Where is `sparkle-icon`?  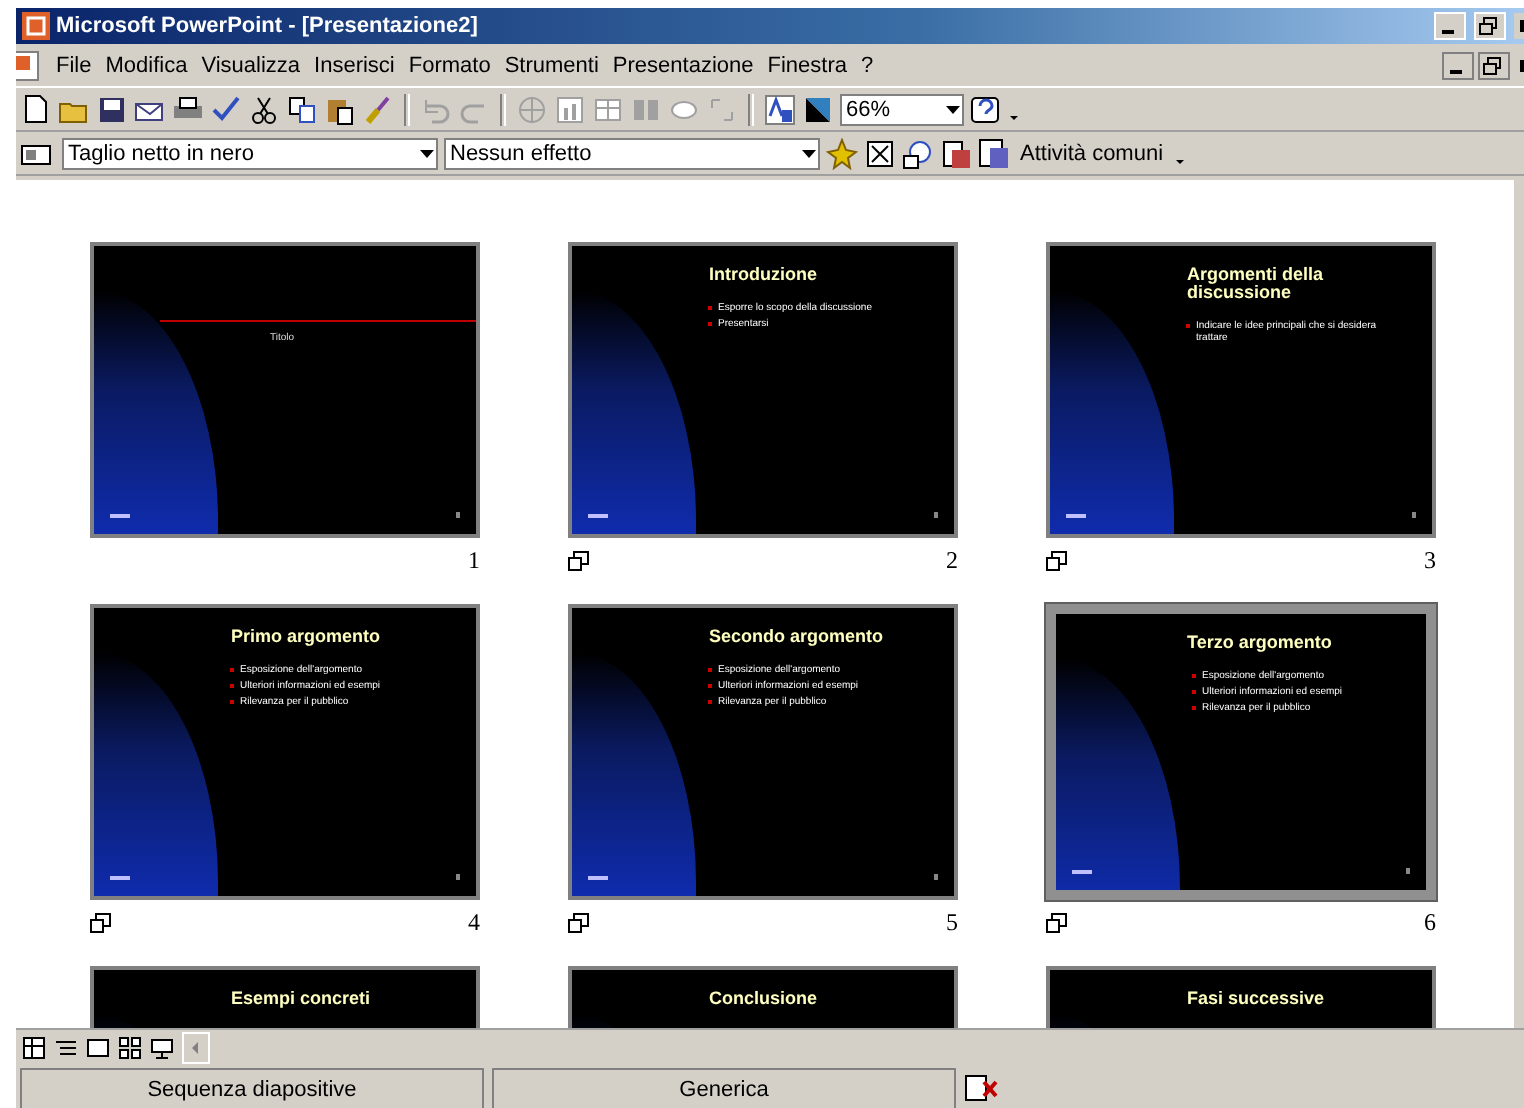 sparkle-icon is located at coordinates (842, 153).